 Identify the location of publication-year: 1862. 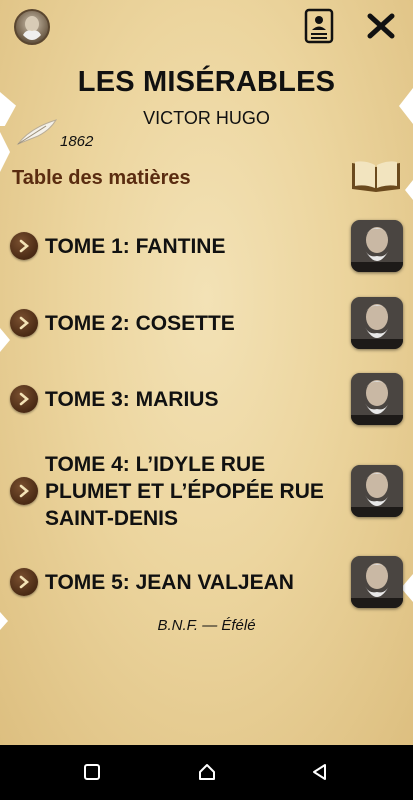
(77, 141).